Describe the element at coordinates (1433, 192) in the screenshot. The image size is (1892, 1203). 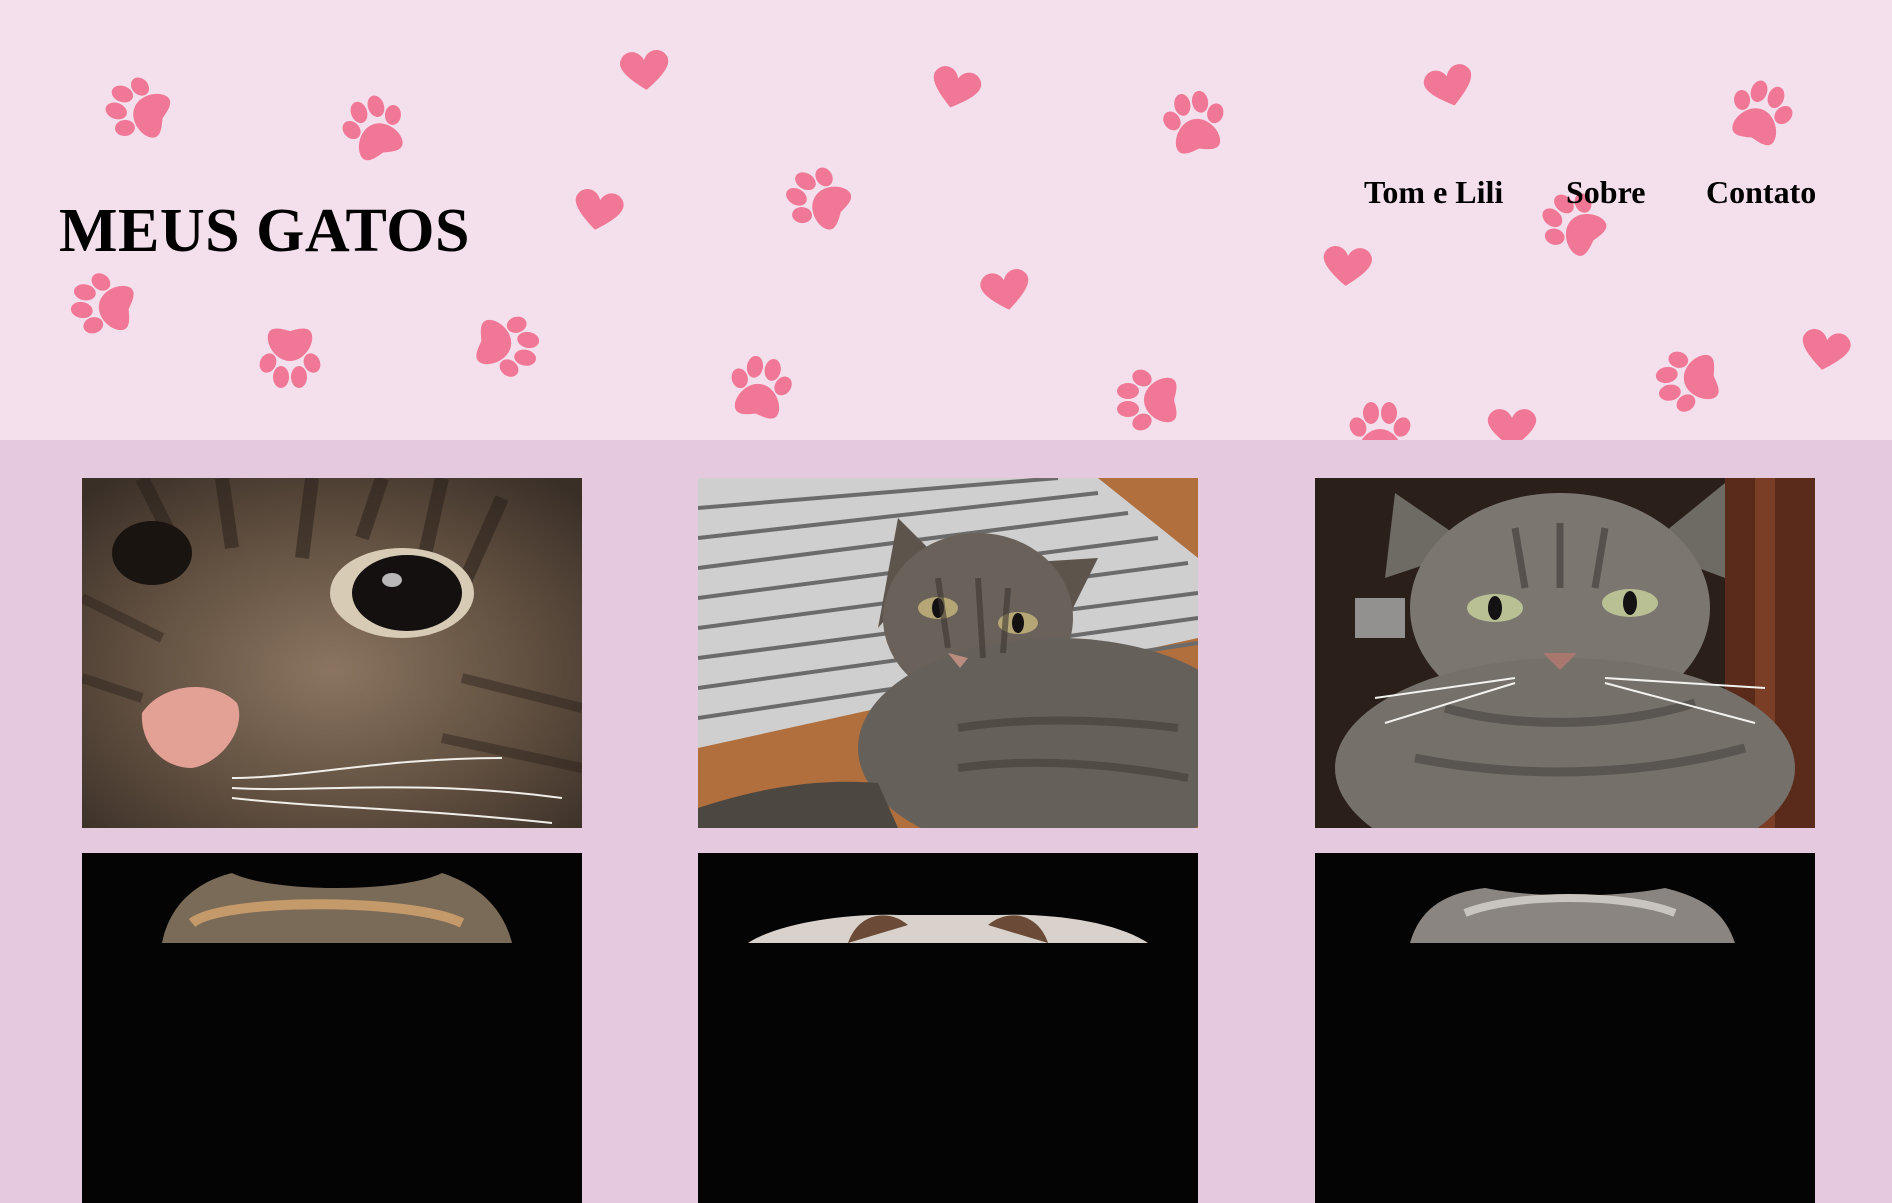
I see `nav-link-tom-e-lili: Tom e Lili` at that location.